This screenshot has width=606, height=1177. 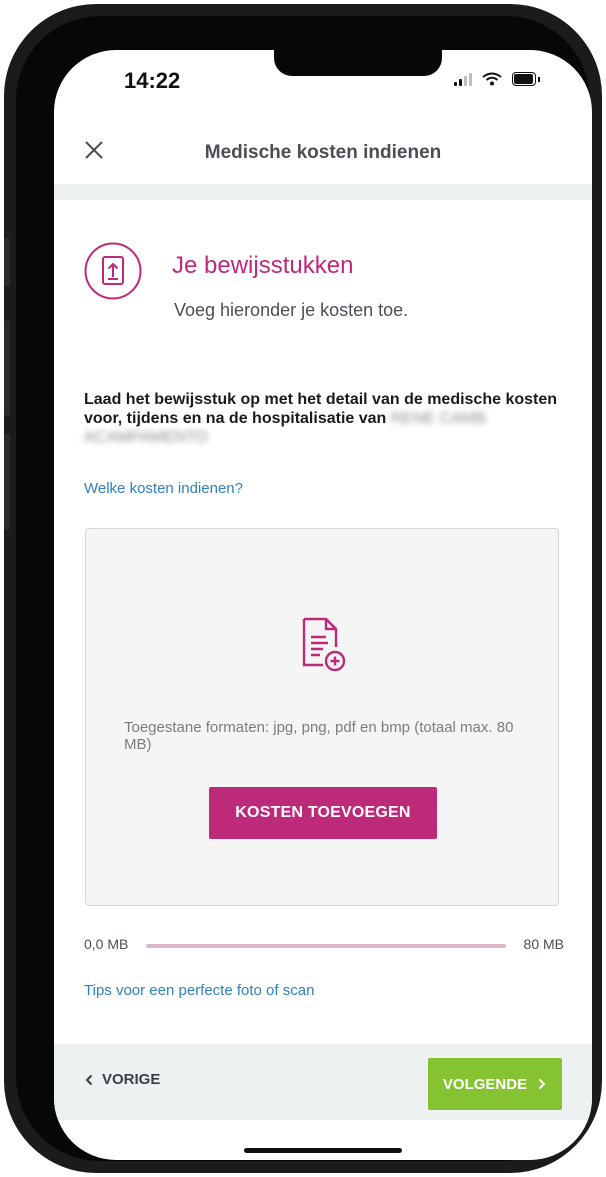 I want to click on status-time: 14:22, so click(x=152, y=80).